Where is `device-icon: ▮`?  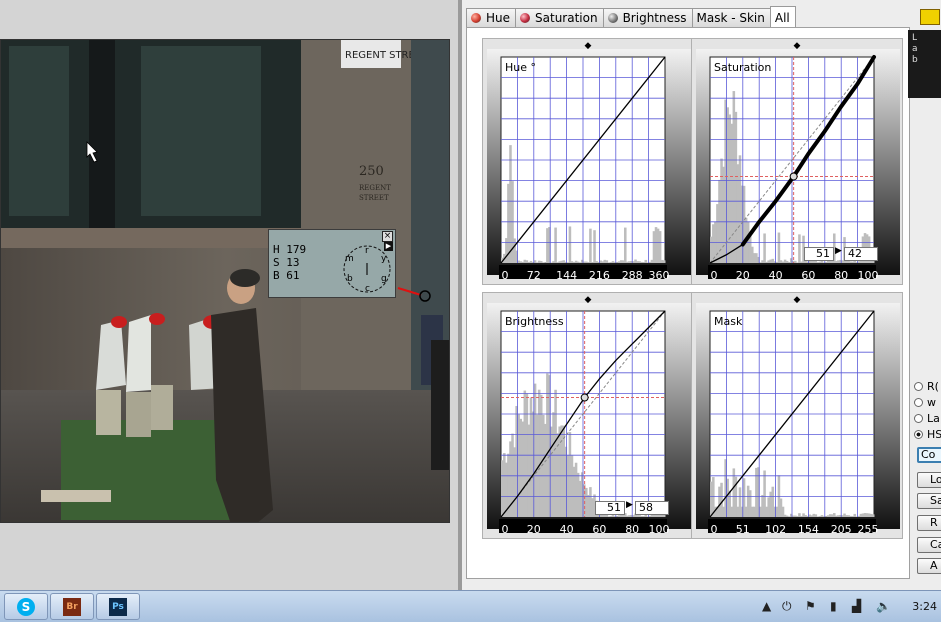 device-icon: ▮ is located at coordinates (833, 606).